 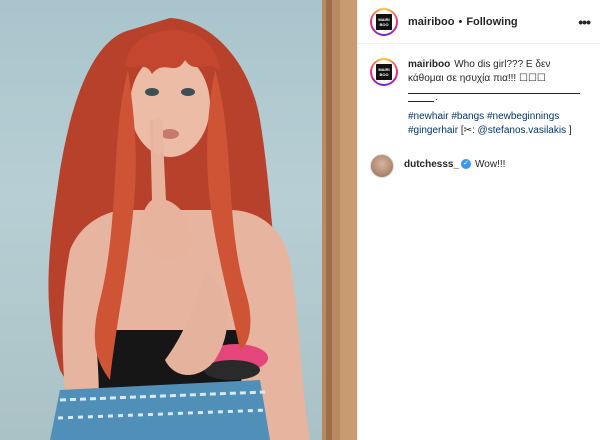 I want to click on caption-author-avatar: MAIRI BOO, so click(x=384, y=72).